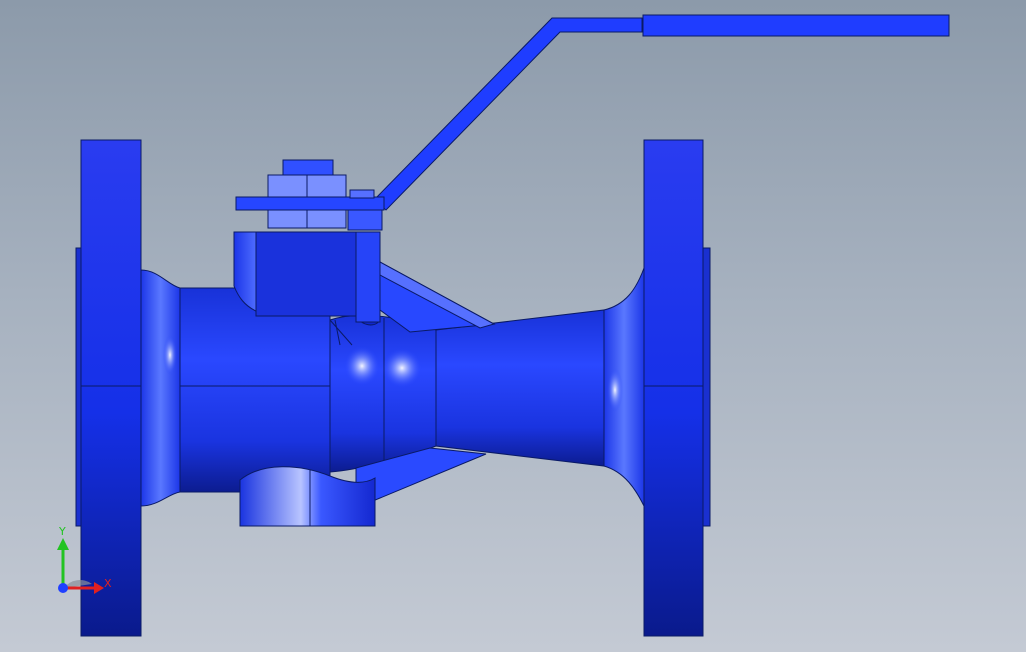  Describe the element at coordinates (307, 496) in the screenshot. I see `bottom-boss` at that location.